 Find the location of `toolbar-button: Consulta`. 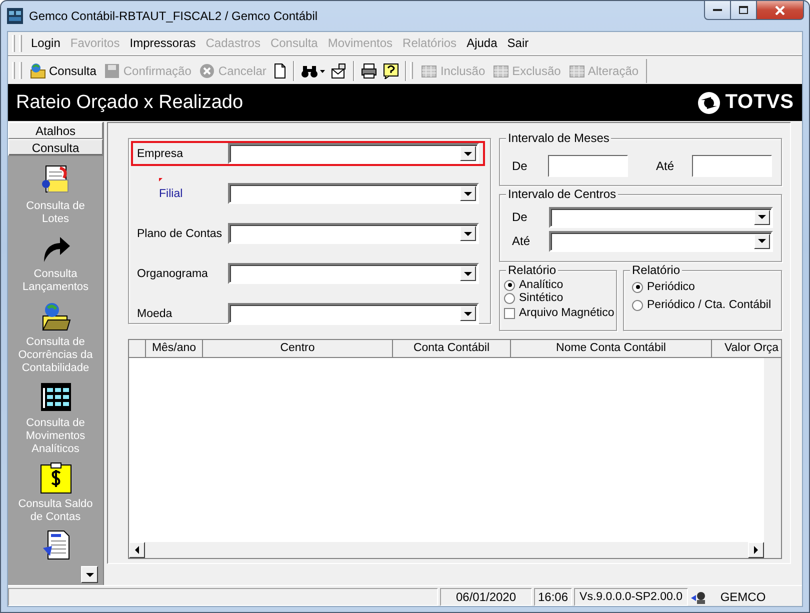

toolbar-button: Consulta is located at coordinates (63, 70).